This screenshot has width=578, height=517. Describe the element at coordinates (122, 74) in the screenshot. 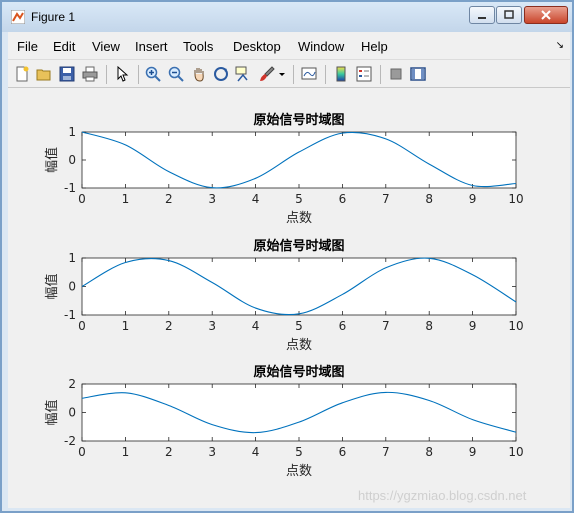

I see `pointer-icon` at that location.